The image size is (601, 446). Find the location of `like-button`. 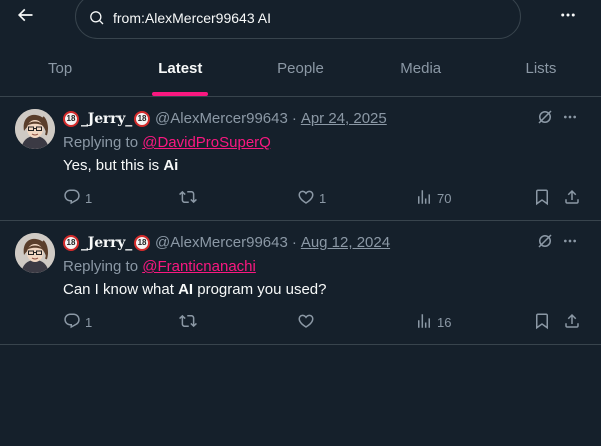

like-button is located at coordinates (308, 322).